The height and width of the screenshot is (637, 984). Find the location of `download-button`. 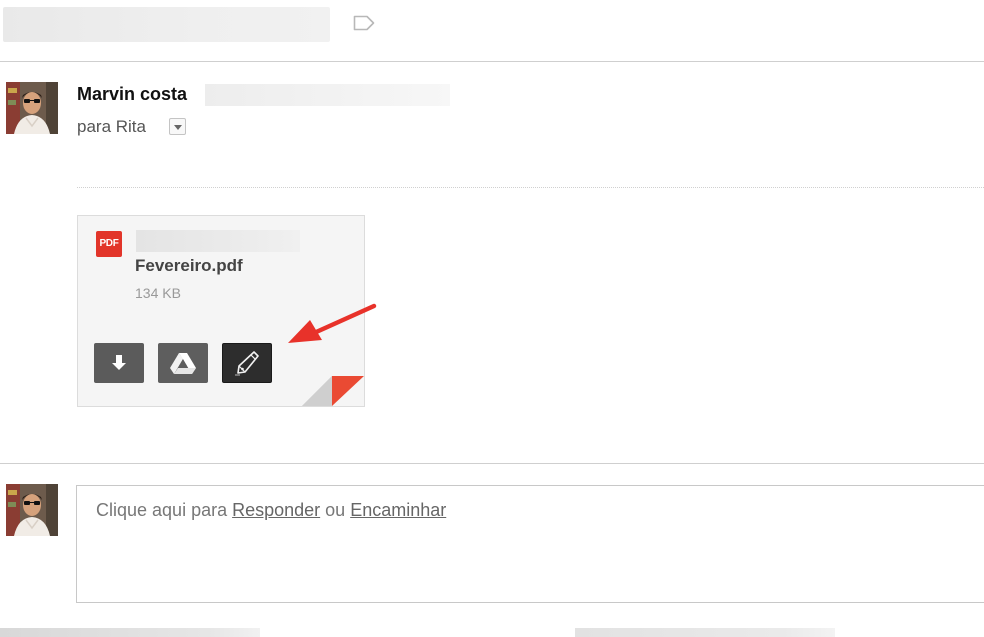

download-button is located at coordinates (119, 363).